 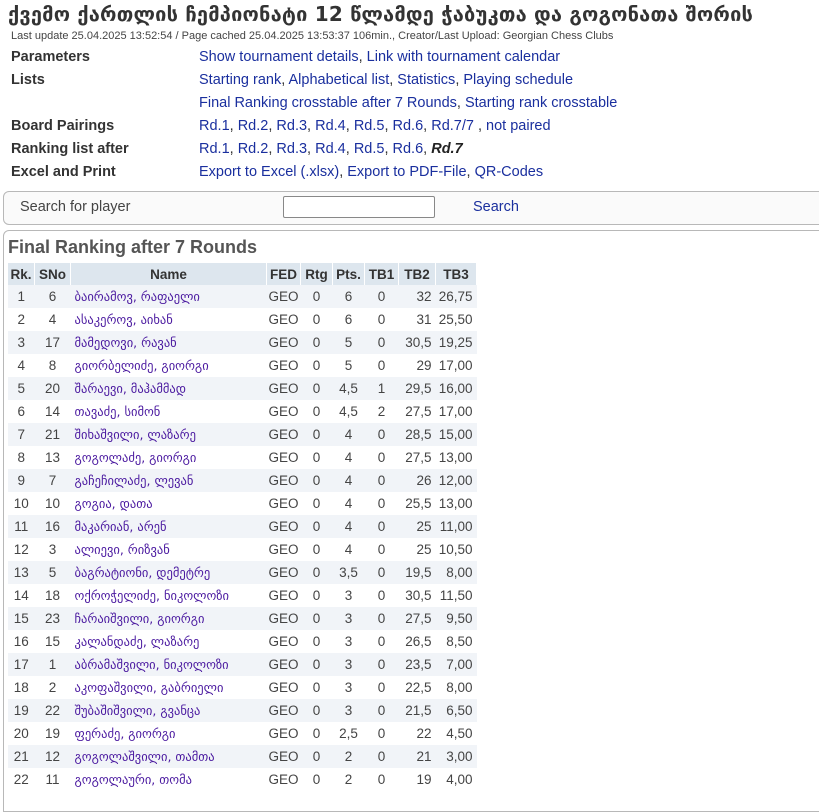 I want to click on pairings-rd3-link: Rd.3, so click(x=291, y=126).